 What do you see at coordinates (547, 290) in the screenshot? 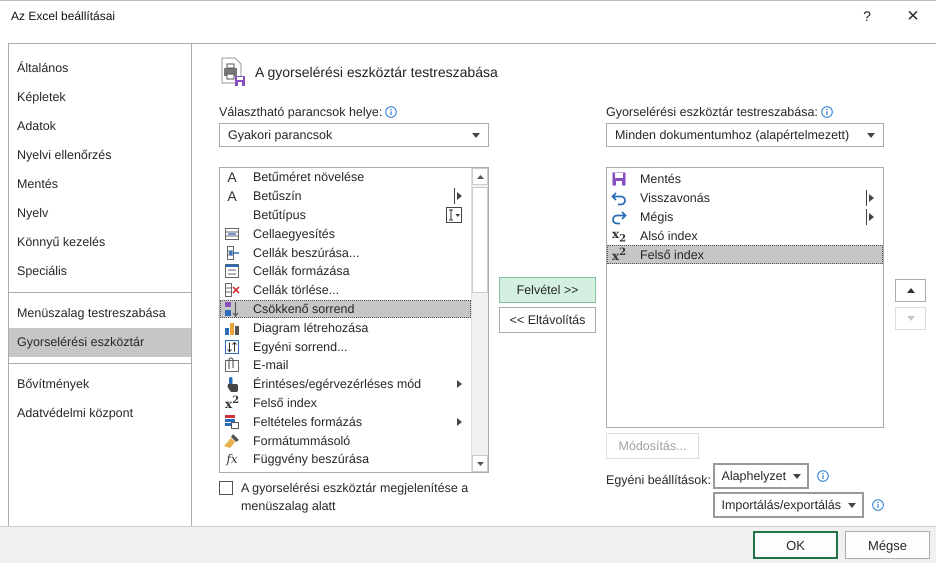
I see `add-button: Felvétel >>` at bounding box center [547, 290].